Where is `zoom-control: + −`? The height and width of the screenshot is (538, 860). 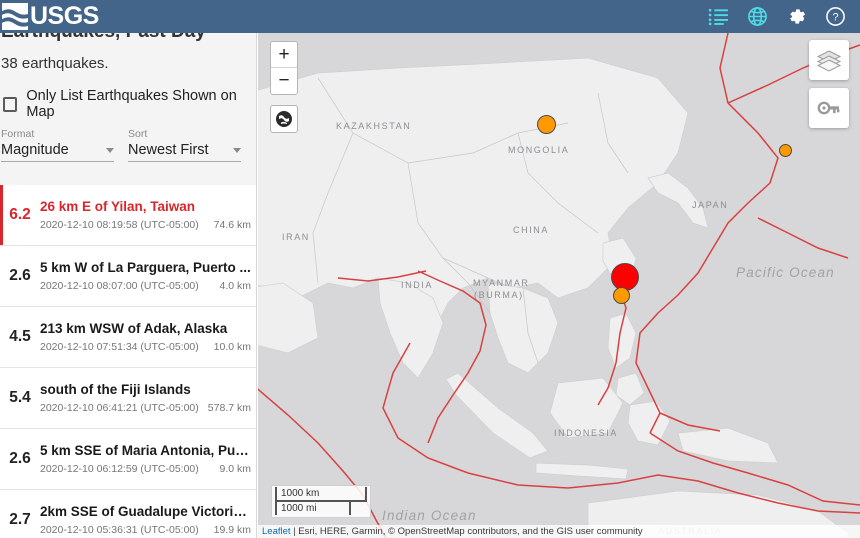
zoom-control: + − is located at coordinates (284, 68).